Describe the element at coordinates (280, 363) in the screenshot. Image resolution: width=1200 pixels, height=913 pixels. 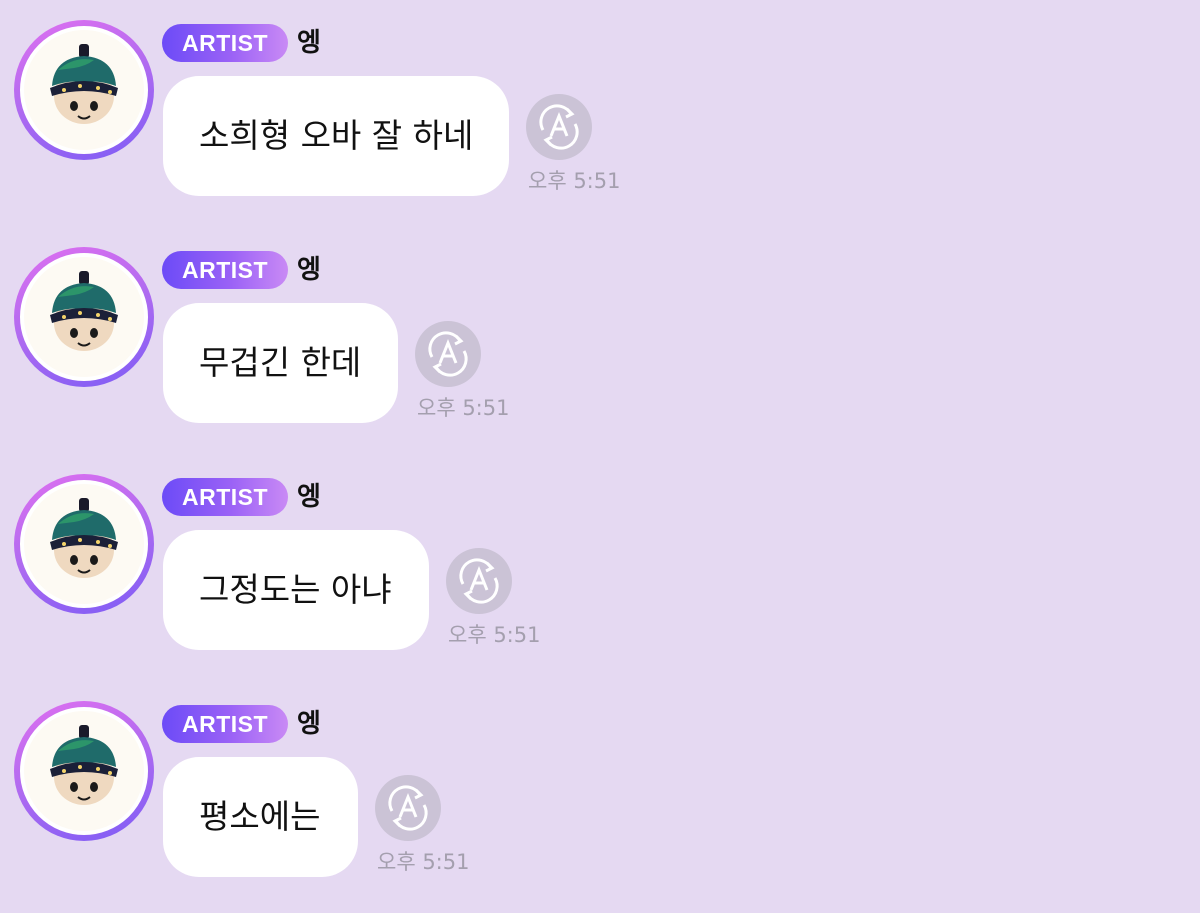
I see `message-bubble: 무겁긴 한데` at that location.